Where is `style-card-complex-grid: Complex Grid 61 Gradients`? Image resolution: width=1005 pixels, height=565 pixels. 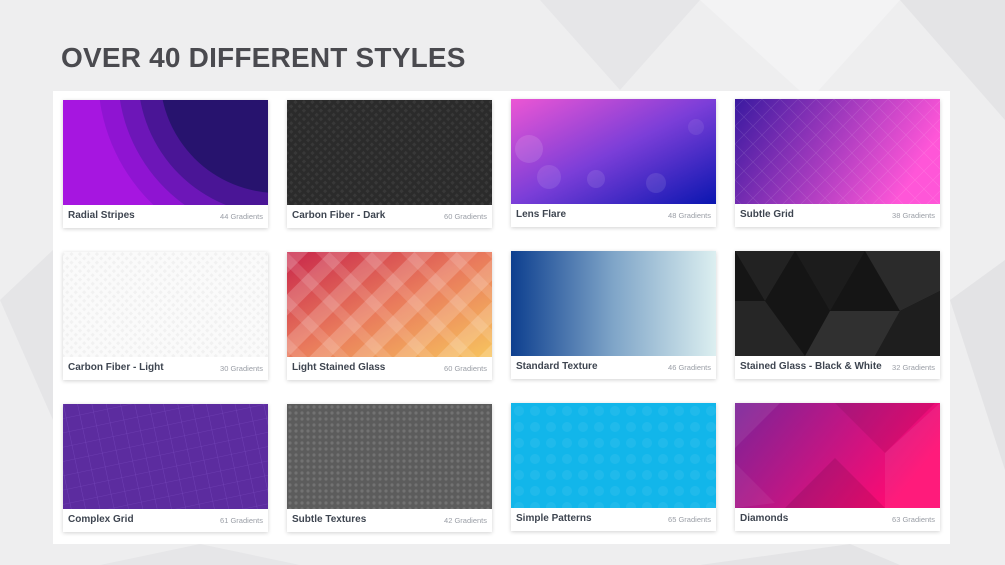 style-card-complex-grid: Complex Grid 61 Gradients is located at coordinates (165, 468).